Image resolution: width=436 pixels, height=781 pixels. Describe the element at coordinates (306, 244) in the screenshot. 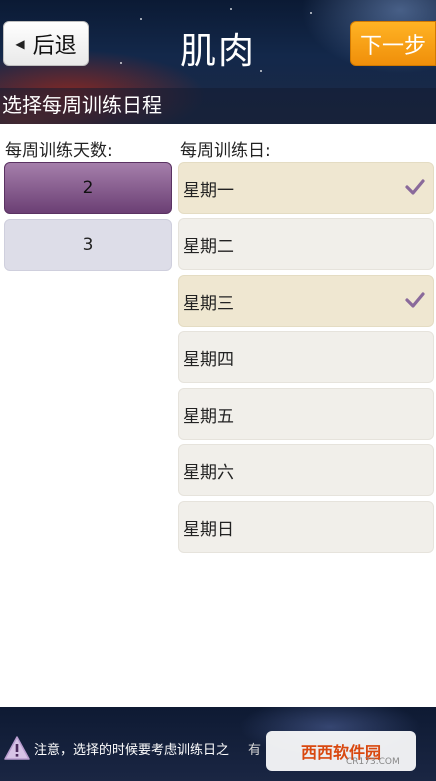

I see `weekday-item-tuesday: 星期二` at that location.